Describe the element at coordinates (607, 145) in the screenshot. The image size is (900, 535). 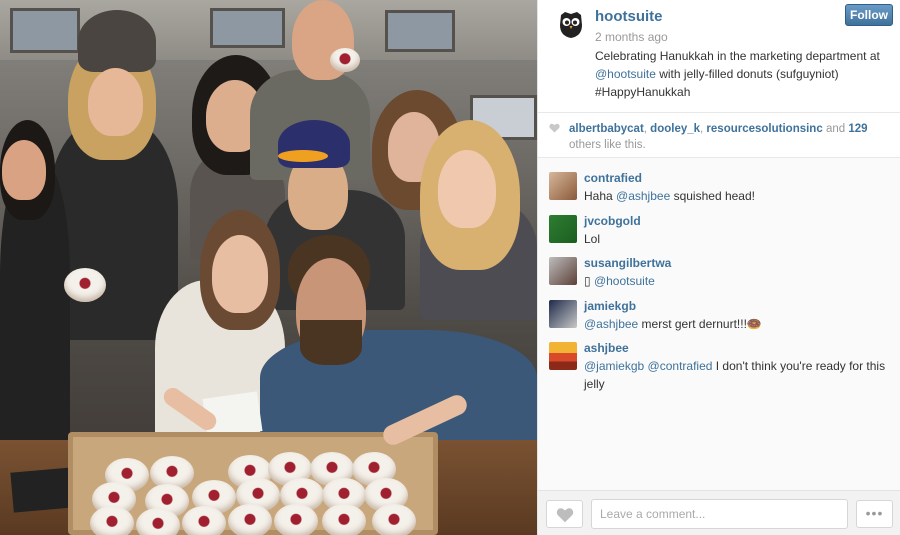
I see `likes-suffix: others like this.` at that location.